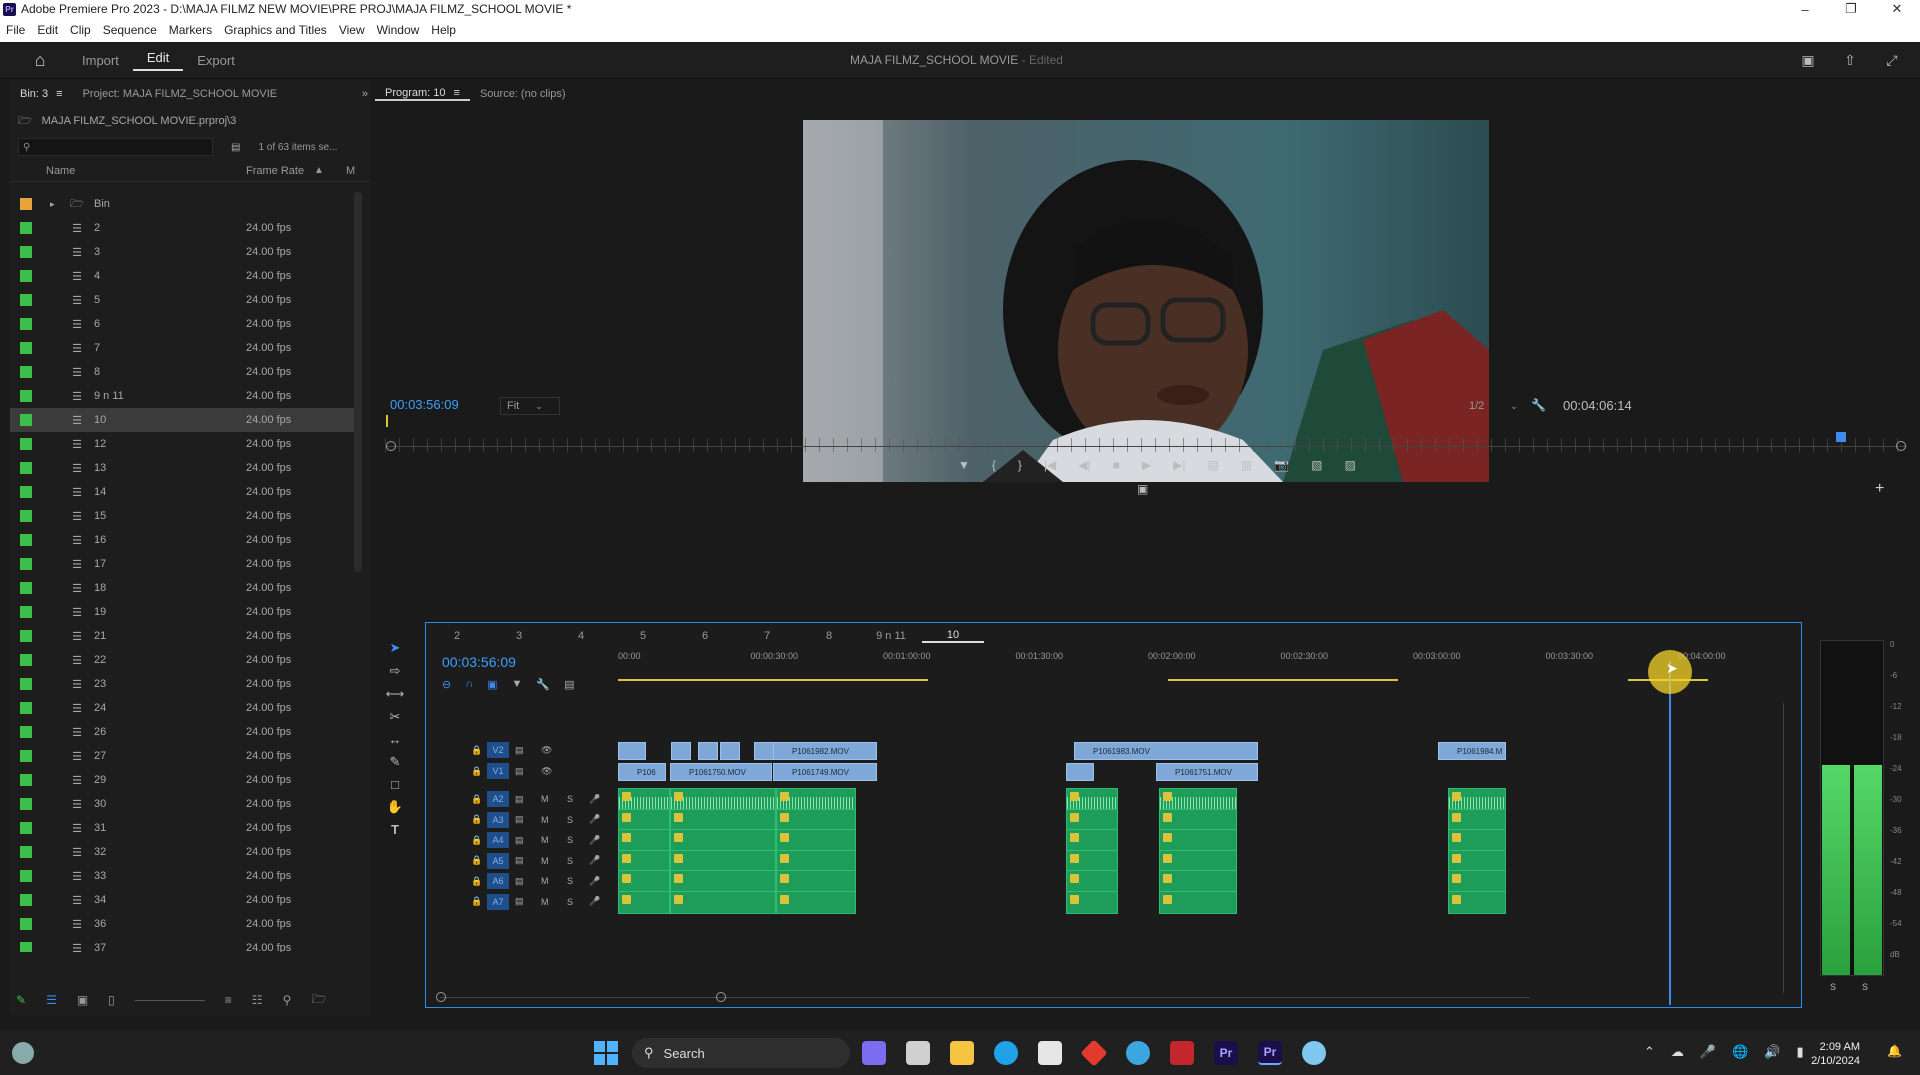 This screenshot has width=1920, height=1075. I want to click on help-app-icon, so click(1138, 1053).